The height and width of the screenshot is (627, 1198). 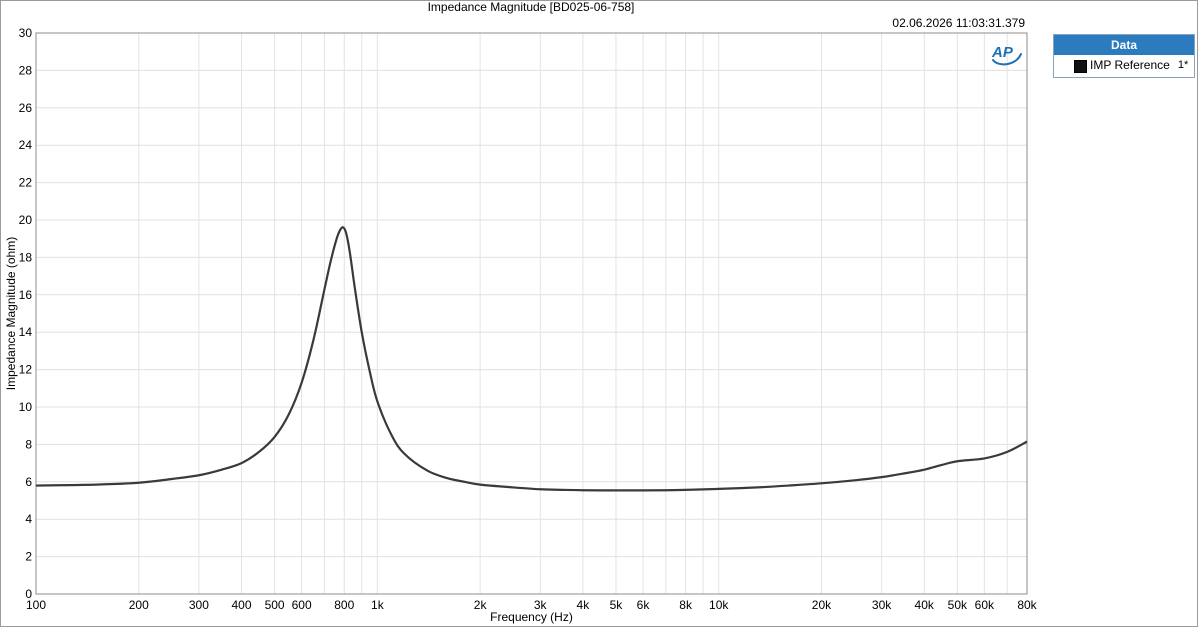 I want to click on x-tick-label: 40k, so click(x=925, y=605).